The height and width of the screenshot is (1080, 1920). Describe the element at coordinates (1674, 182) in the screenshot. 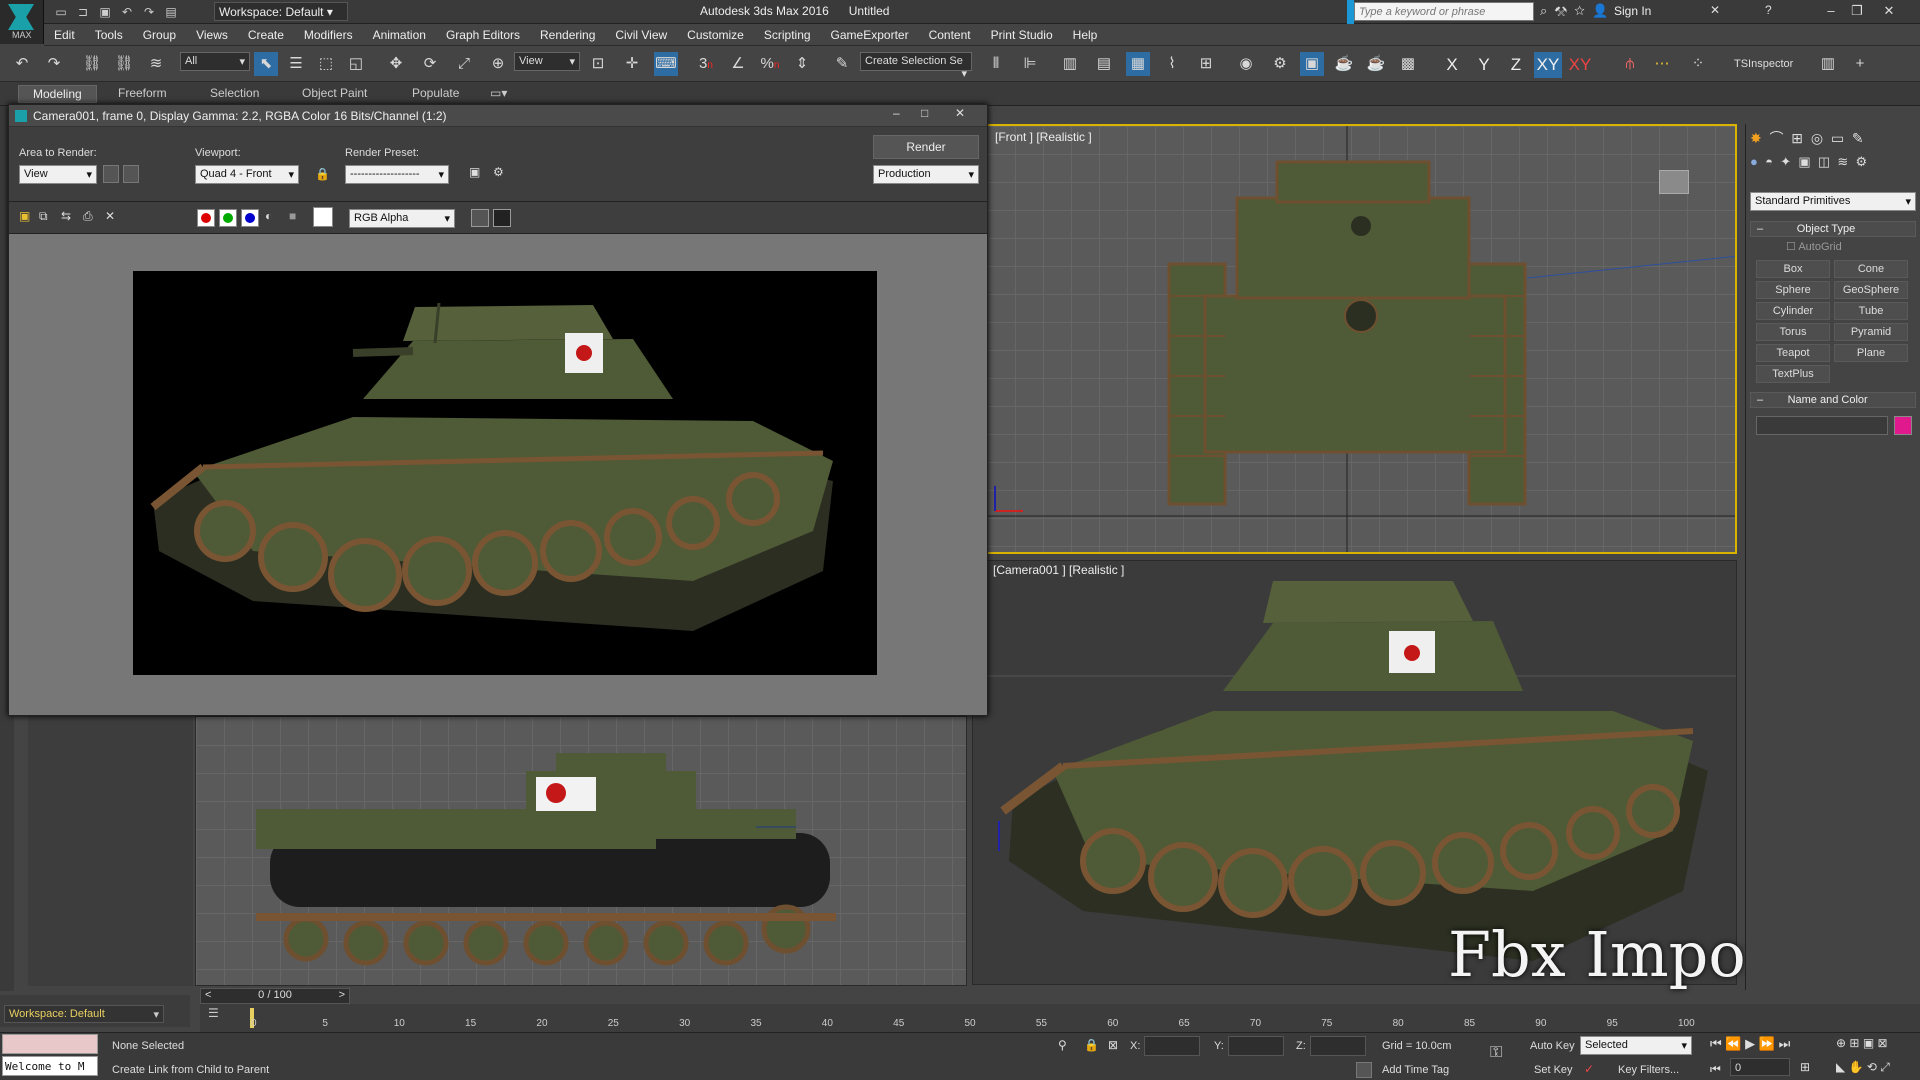

I see `viewcube` at that location.